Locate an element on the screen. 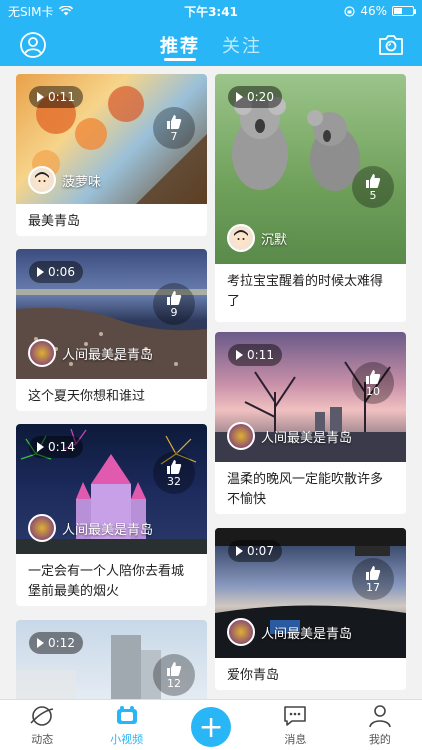 The height and width of the screenshot is (750, 422). top-bar: 推荐 关注 is located at coordinates (211, 44).